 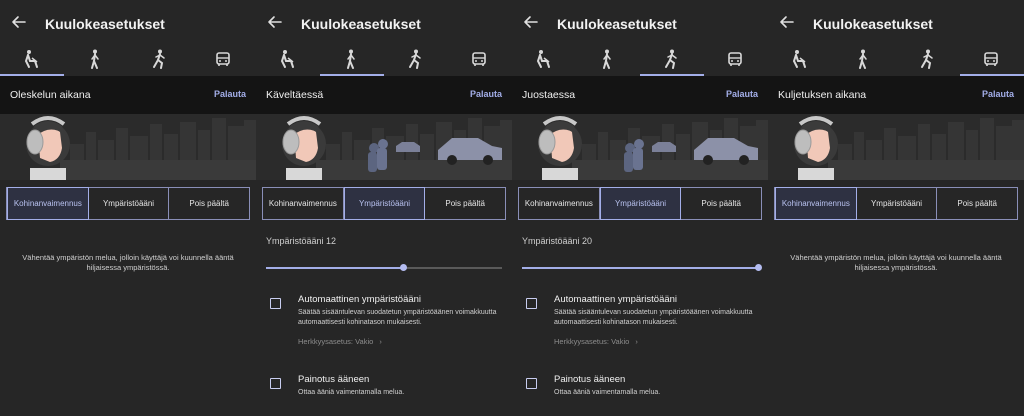 What do you see at coordinates (557, 241) in the screenshot?
I see `ambient-level-label: Ympäristöääni 20` at bounding box center [557, 241].